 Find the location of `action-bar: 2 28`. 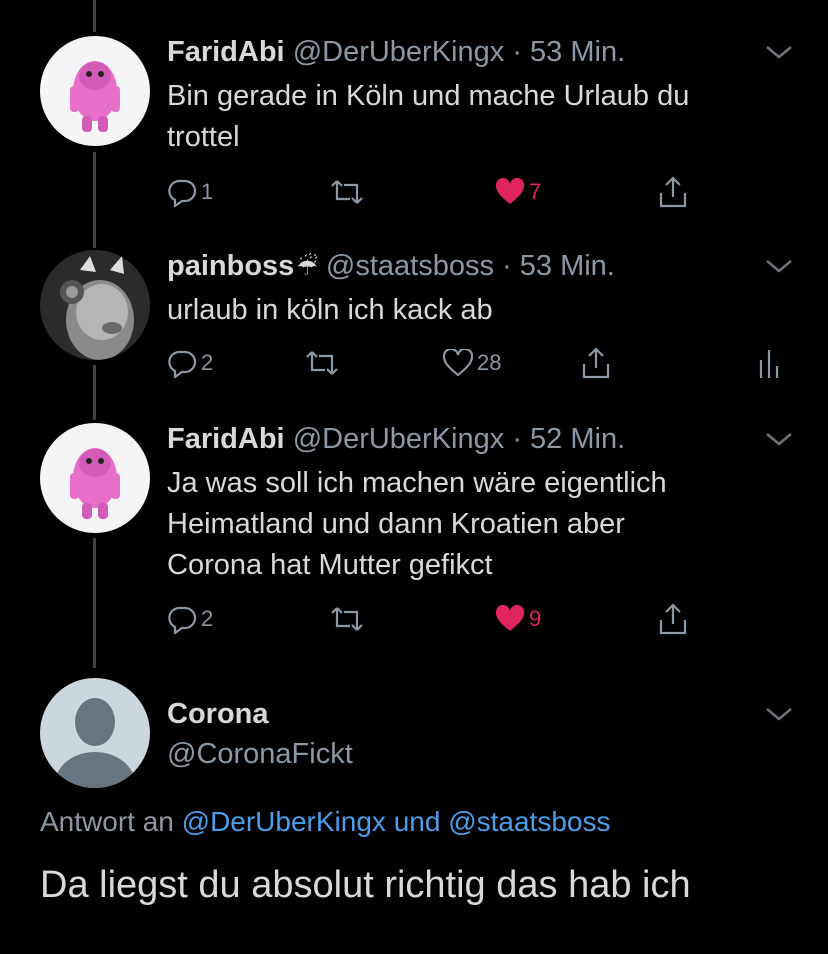

action-bar: 2 28 is located at coordinates (477, 363).